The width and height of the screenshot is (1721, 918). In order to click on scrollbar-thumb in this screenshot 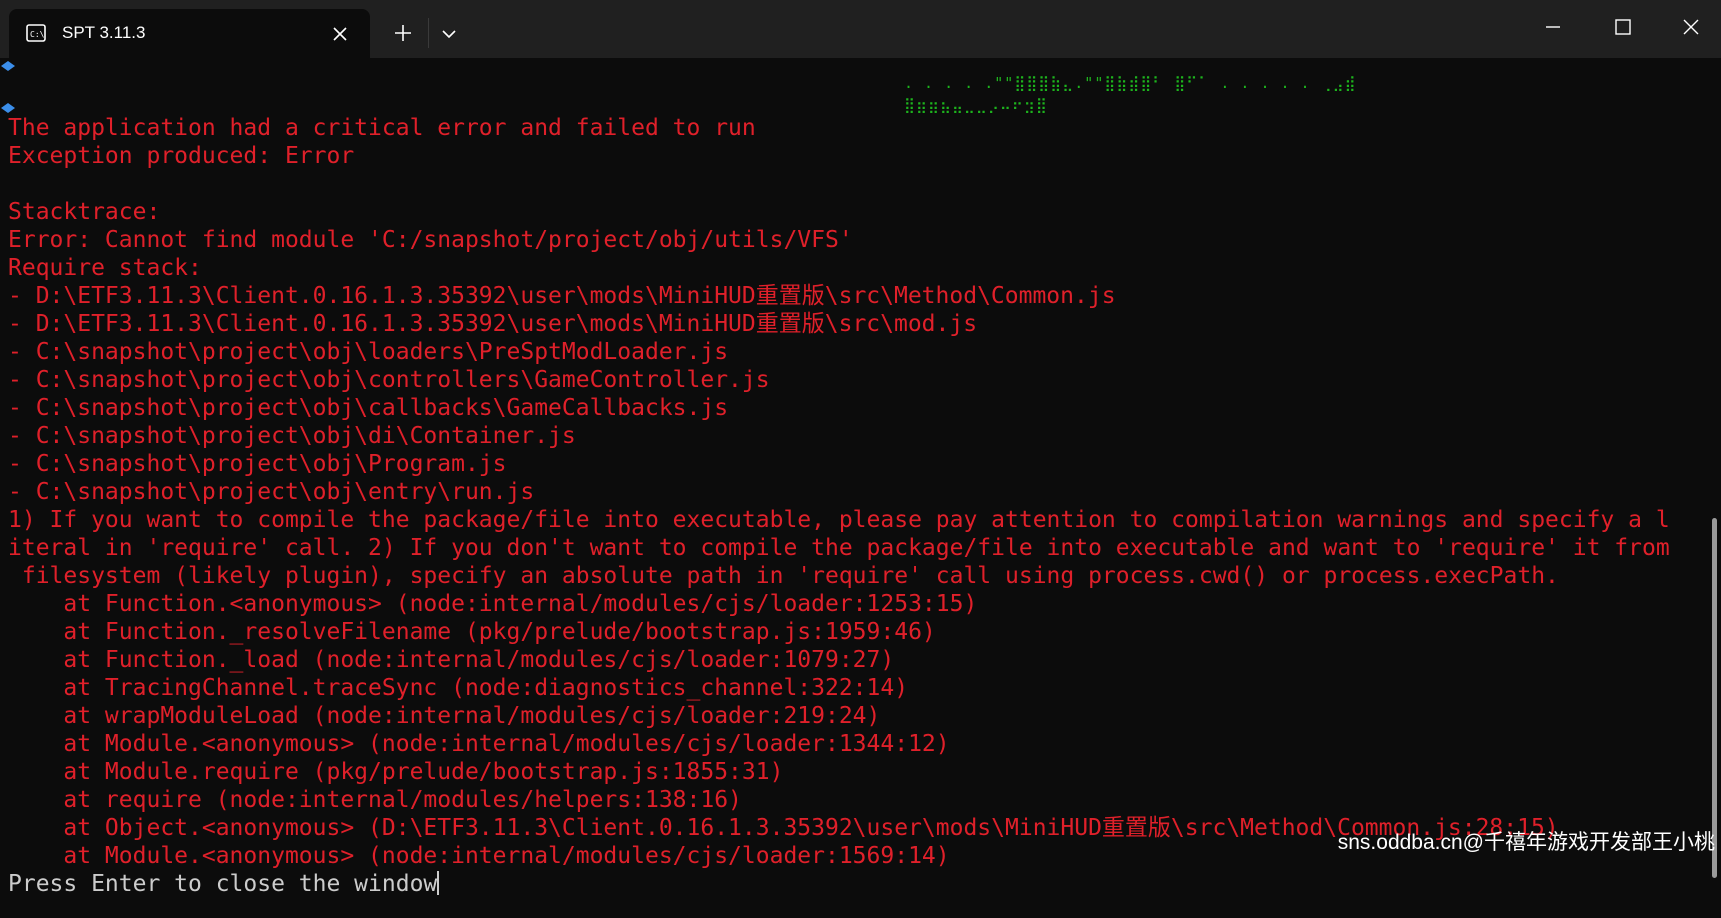, I will do `click(1714, 698)`.